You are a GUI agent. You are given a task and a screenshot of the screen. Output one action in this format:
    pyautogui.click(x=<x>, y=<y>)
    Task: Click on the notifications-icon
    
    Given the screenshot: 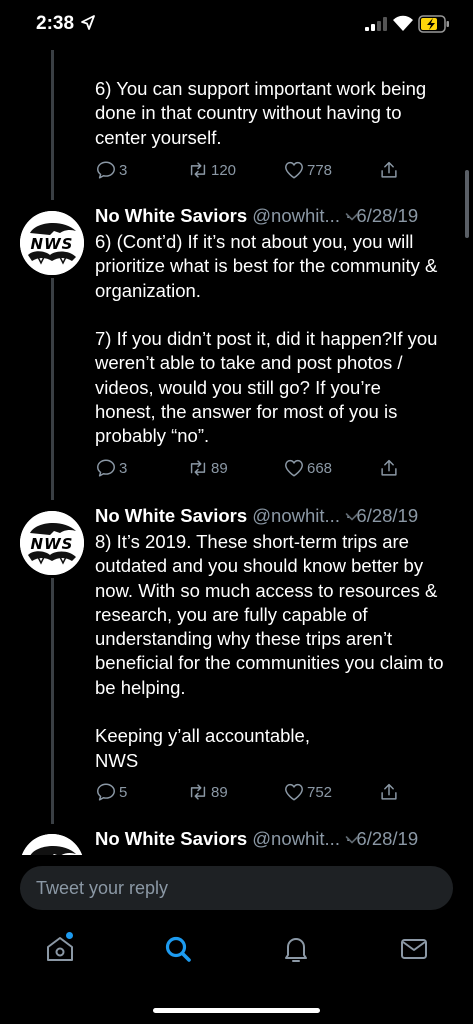 What is the action you would take?
    pyautogui.click(x=296, y=950)
    